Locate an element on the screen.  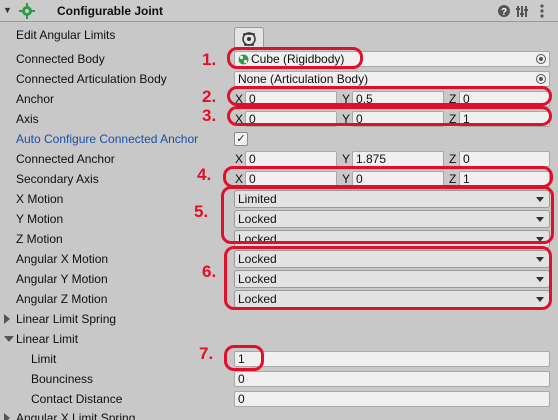
connected-articulation-body-field: None (Articulation Body) is located at coordinates (392, 79).